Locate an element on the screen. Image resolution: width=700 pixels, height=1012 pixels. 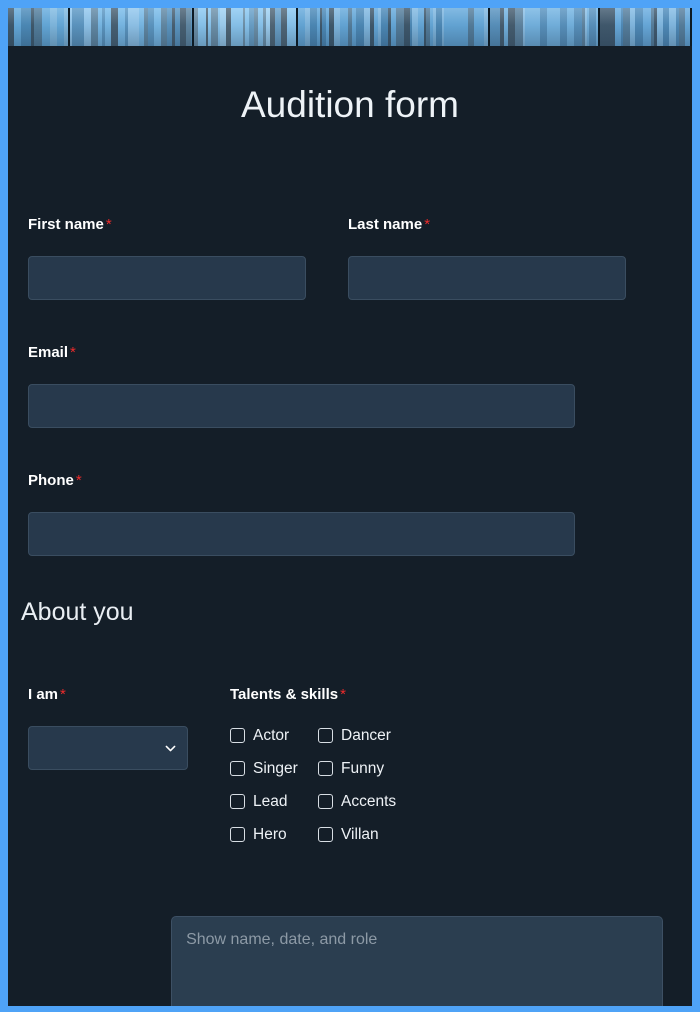
checkbox-label: Dancer is located at coordinates (366, 735).